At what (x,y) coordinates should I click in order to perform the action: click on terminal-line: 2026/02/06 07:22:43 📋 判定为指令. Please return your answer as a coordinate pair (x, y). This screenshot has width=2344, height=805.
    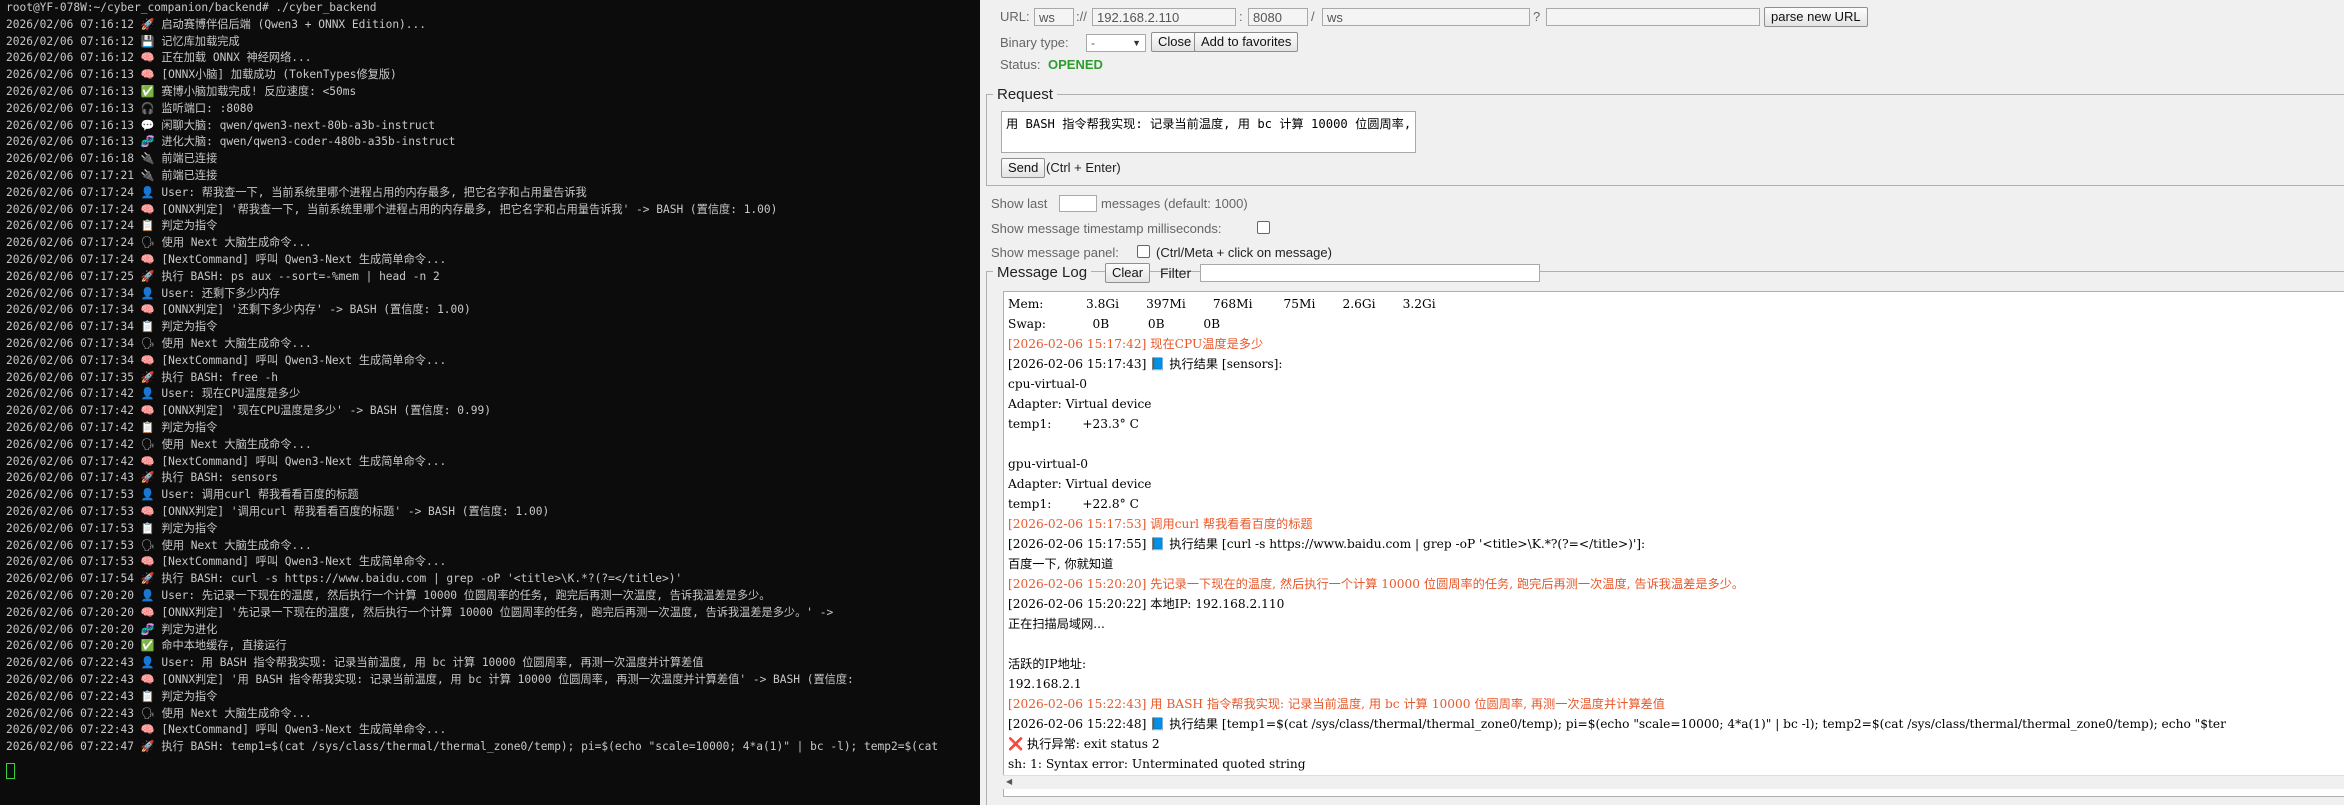
    Looking at the image, I should click on (112, 696).